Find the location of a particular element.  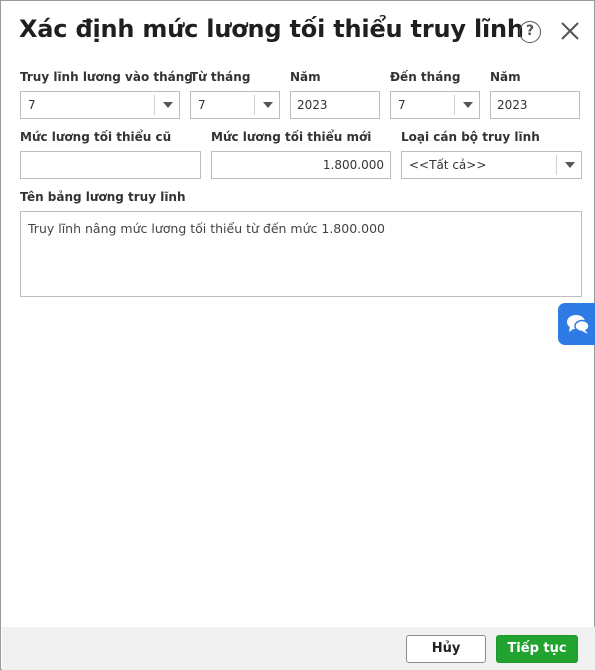

old-min-salary-input is located at coordinates (110, 165).